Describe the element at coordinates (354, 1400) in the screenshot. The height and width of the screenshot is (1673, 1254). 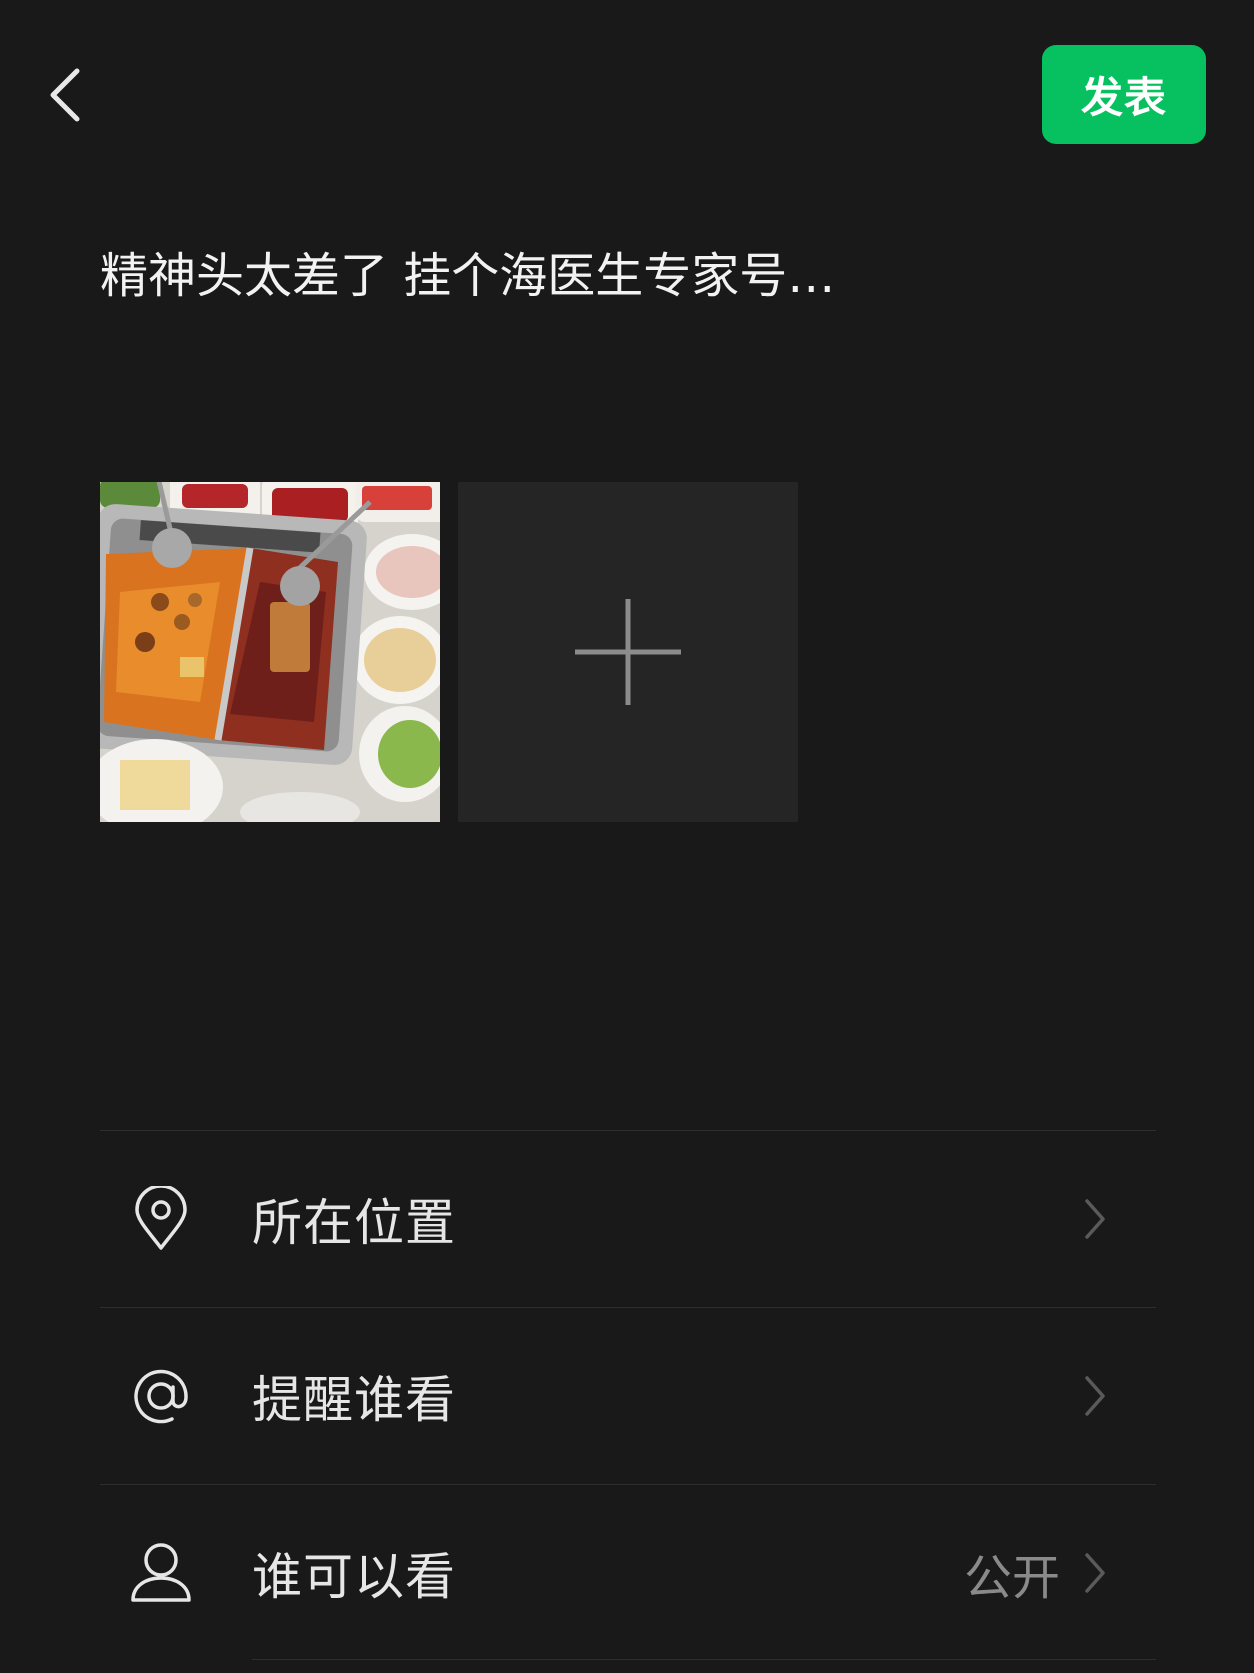
I see `option-mention-label: 提醒谁看` at that location.